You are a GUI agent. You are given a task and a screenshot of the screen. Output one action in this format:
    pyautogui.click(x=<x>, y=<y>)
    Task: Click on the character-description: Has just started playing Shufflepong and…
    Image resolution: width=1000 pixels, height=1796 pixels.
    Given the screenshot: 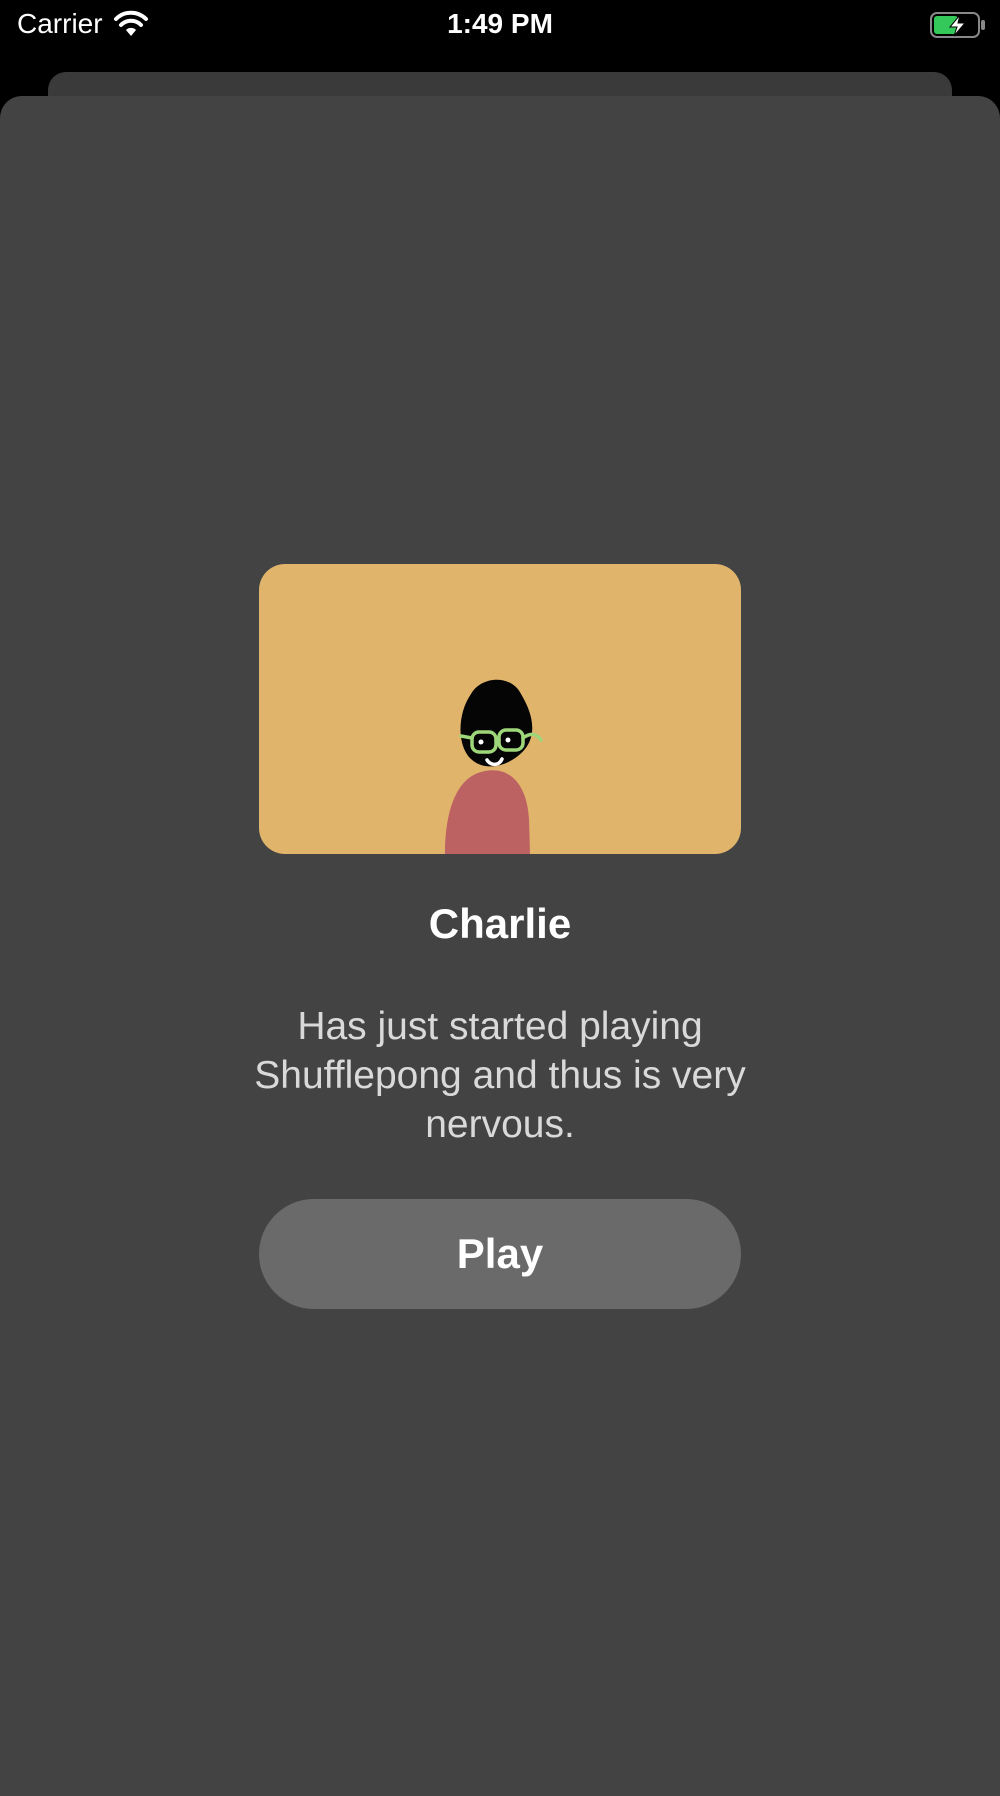 What is the action you would take?
    pyautogui.click(x=500, y=1075)
    